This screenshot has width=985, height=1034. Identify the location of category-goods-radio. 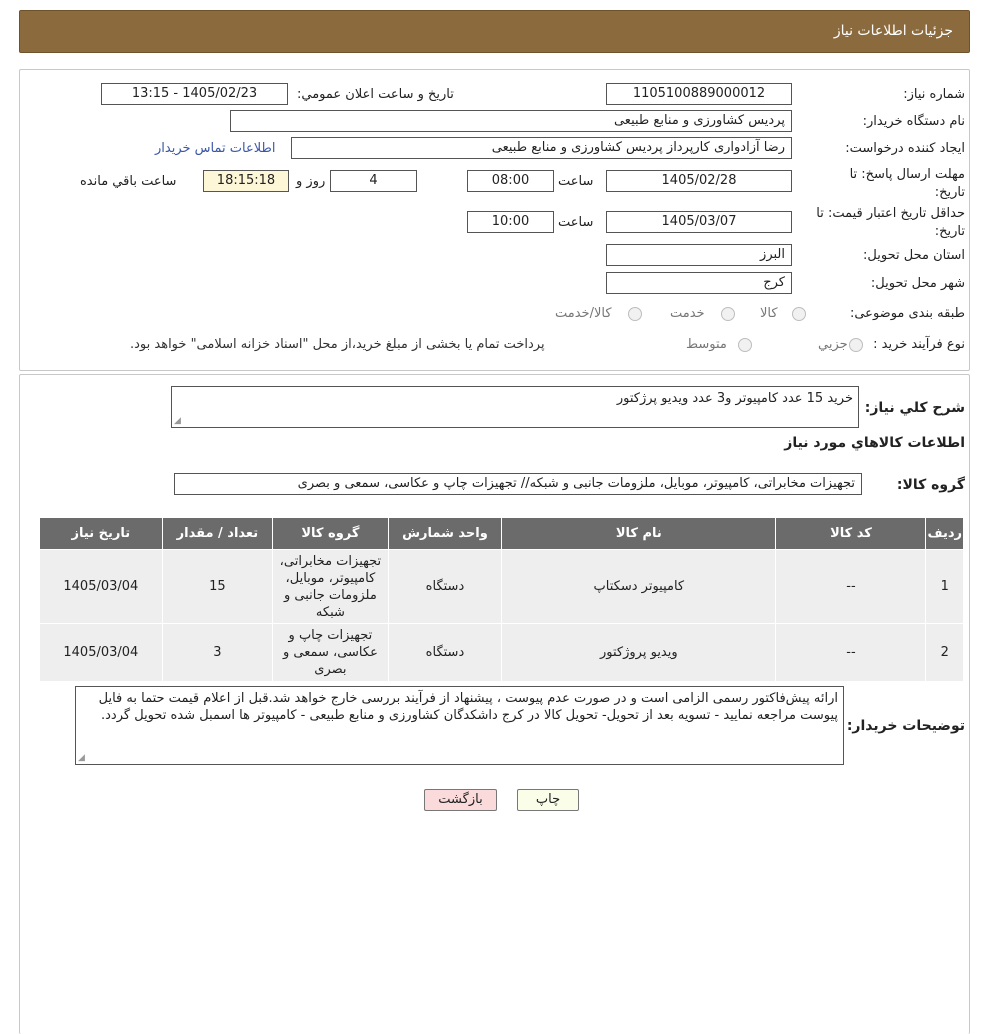
(799, 314).